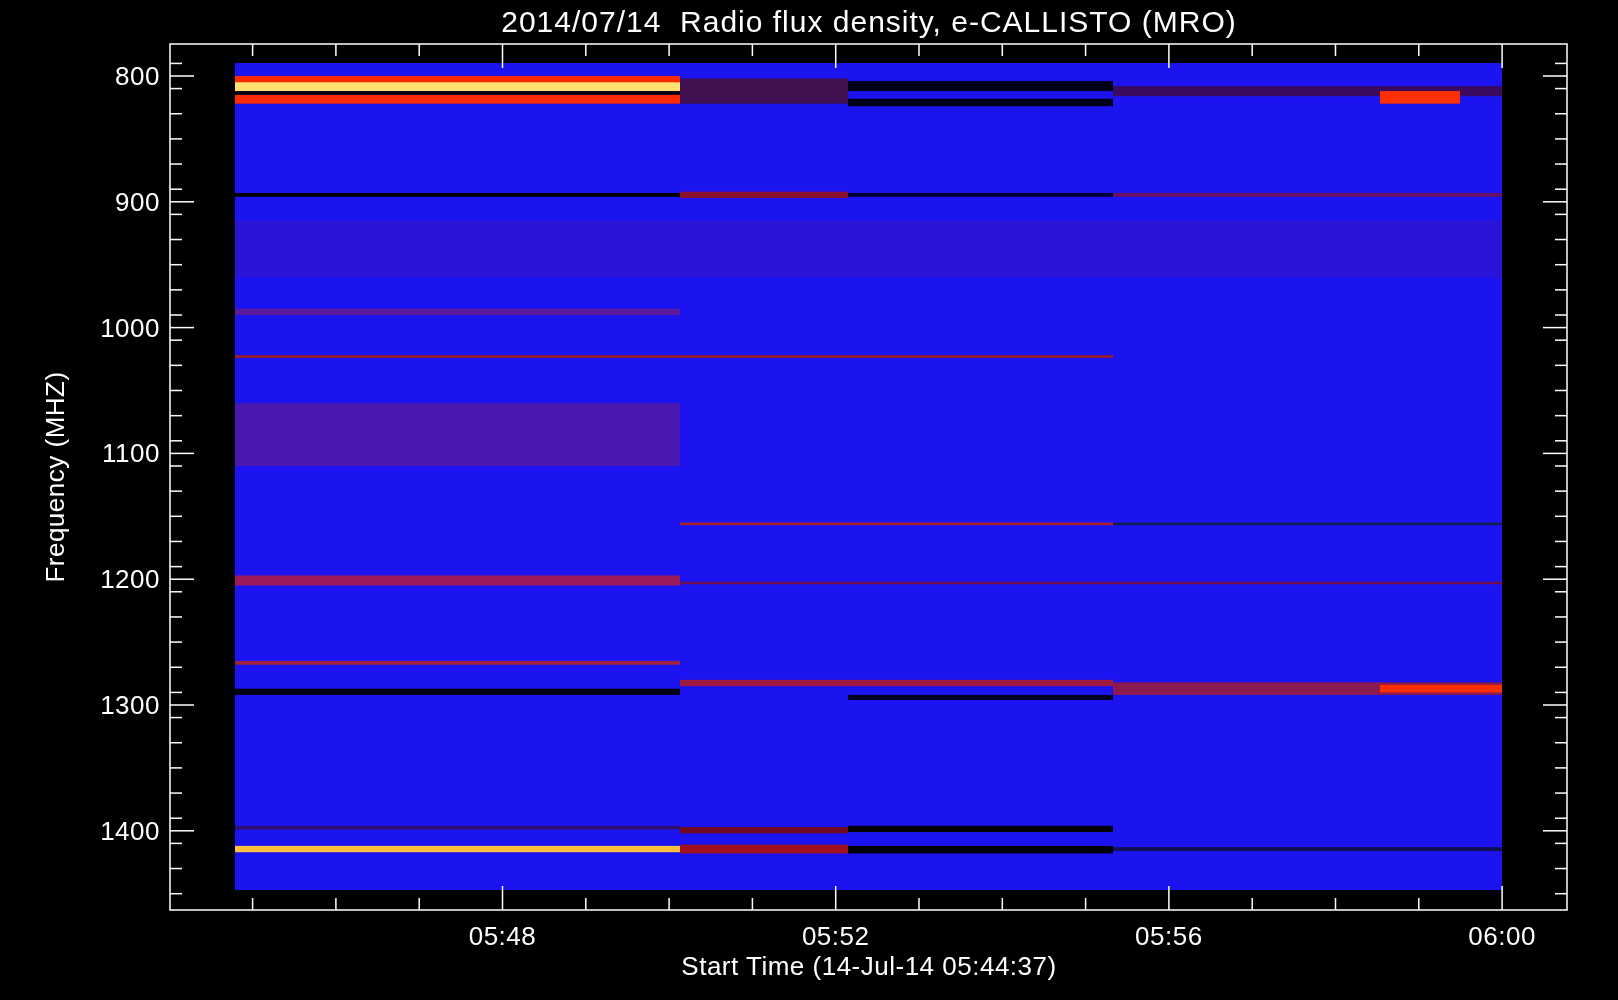 Image resolution: width=1618 pixels, height=1000 pixels. Describe the element at coordinates (1502, 936) in the screenshot. I see `tick-label: 06:00` at that location.